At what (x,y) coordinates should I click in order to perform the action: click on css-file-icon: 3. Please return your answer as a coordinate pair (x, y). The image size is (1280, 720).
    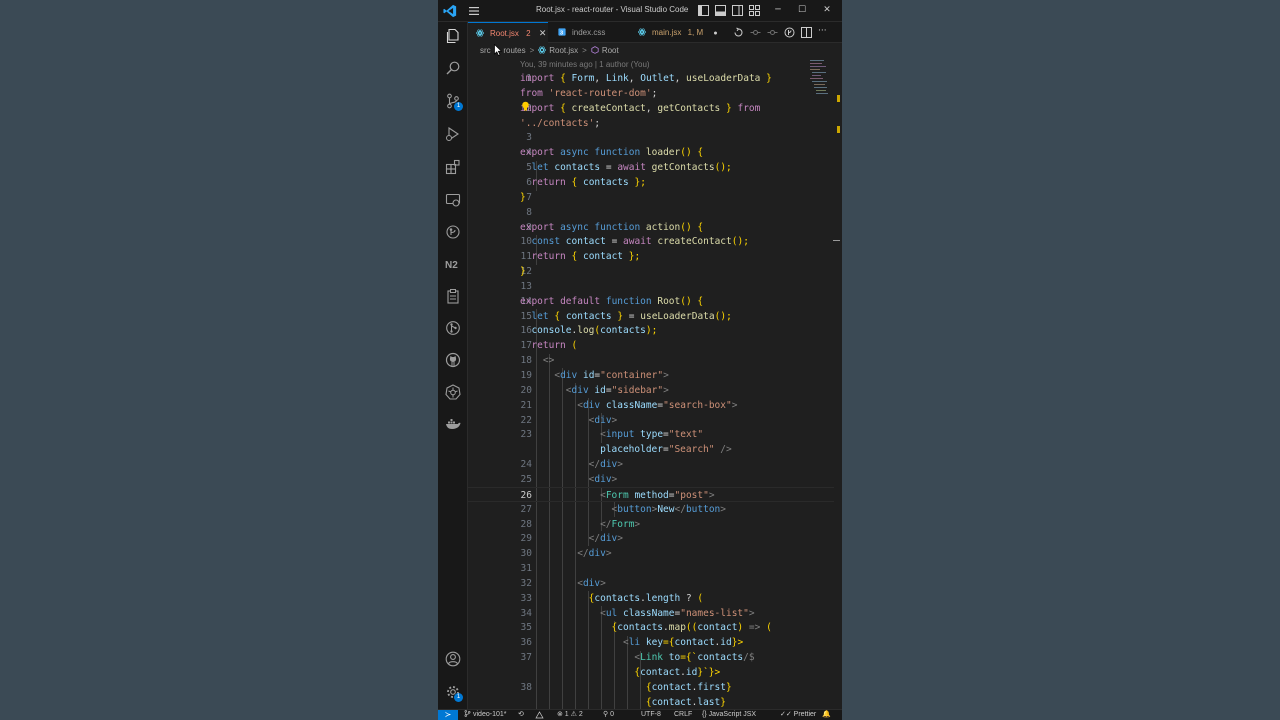
    Looking at the image, I should click on (562, 32).